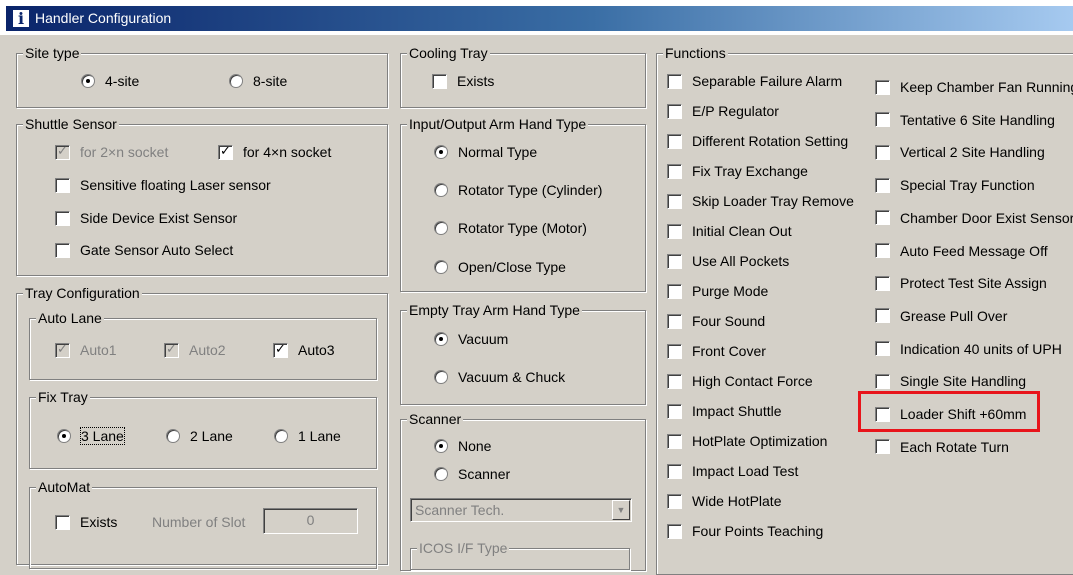 Image resolution: width=1073 pixels, height=575 pixels. I want to click on radio-vacuum-chuck: Vacuum & Chuck, so click(499, 377).